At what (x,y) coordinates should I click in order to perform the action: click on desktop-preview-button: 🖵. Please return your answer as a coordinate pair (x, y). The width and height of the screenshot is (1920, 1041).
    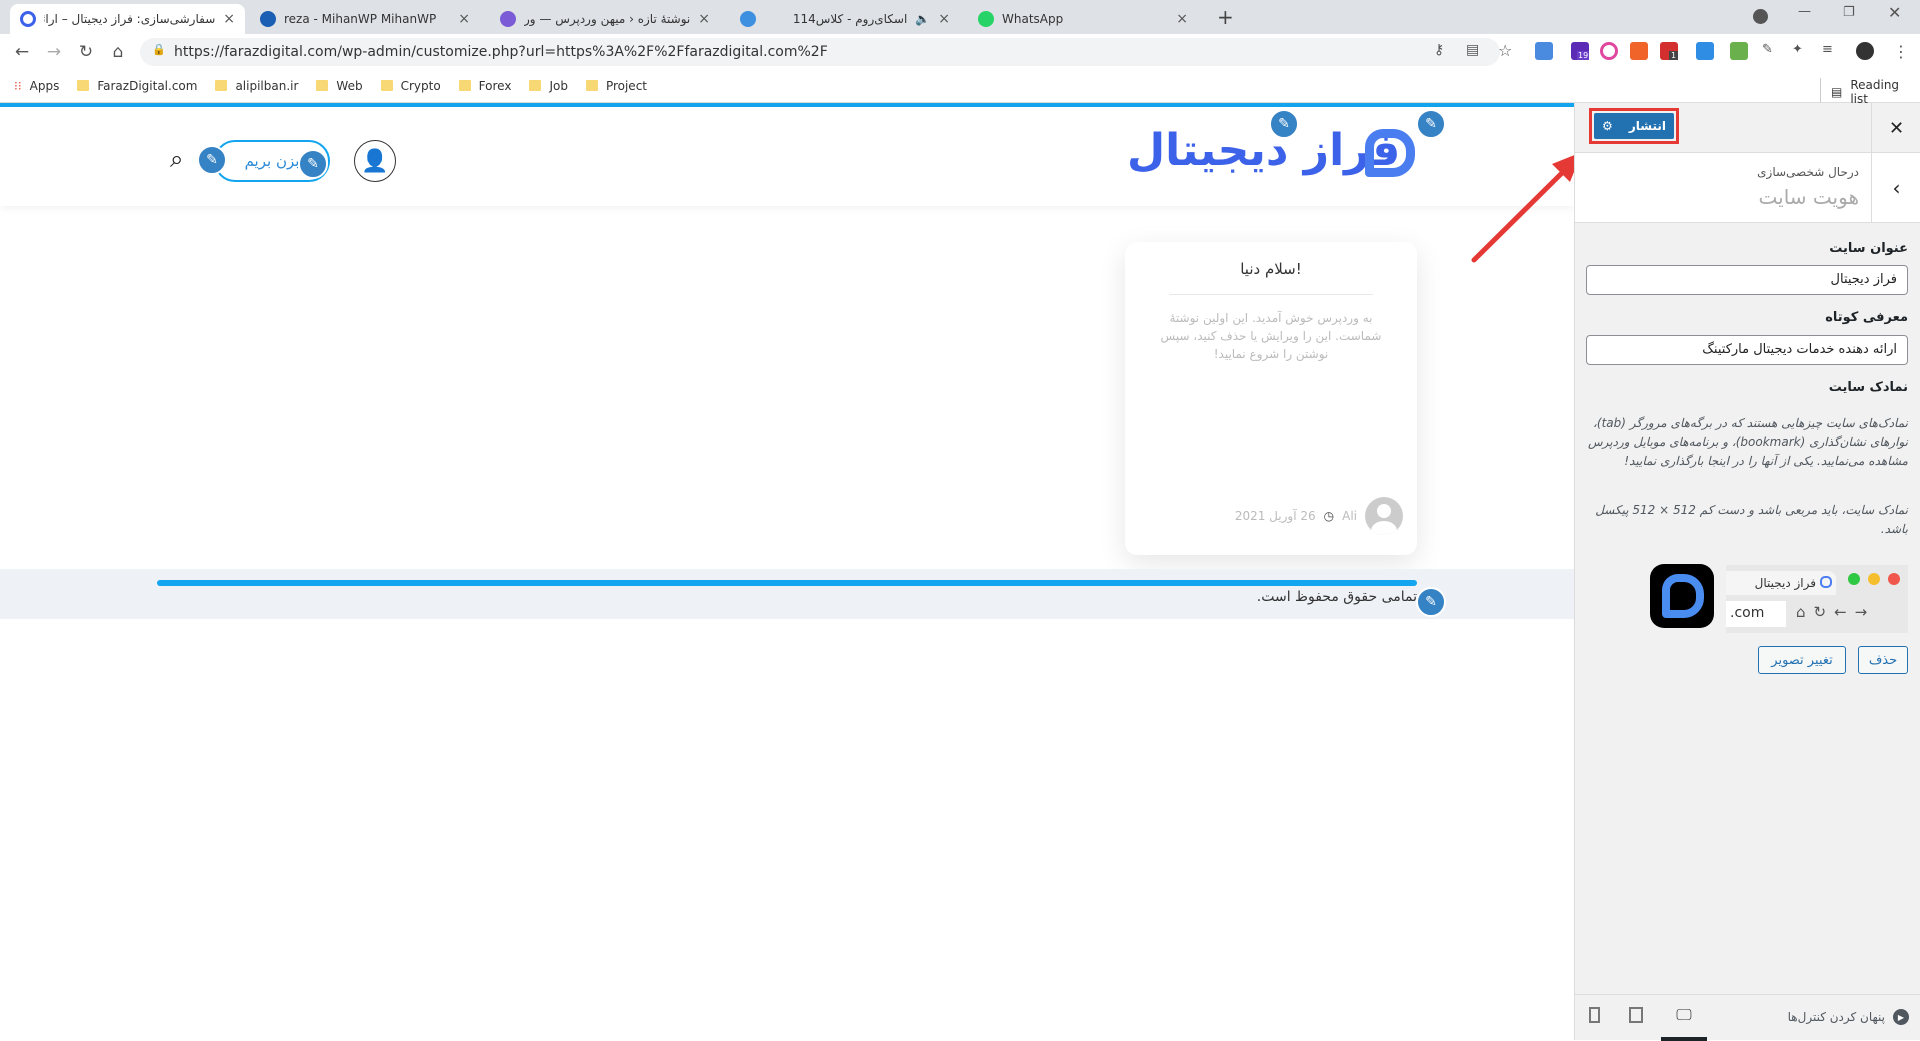
    Looking at the image, I should click on (1684, 1023).